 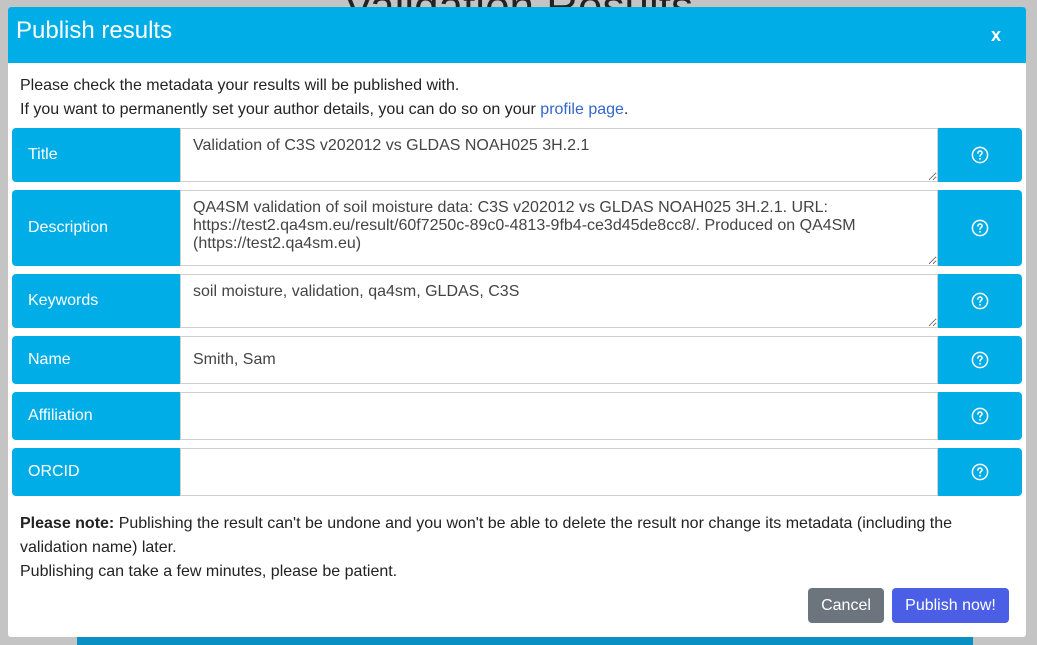 I want to click on orcid-field, so click(x=559, y=472).